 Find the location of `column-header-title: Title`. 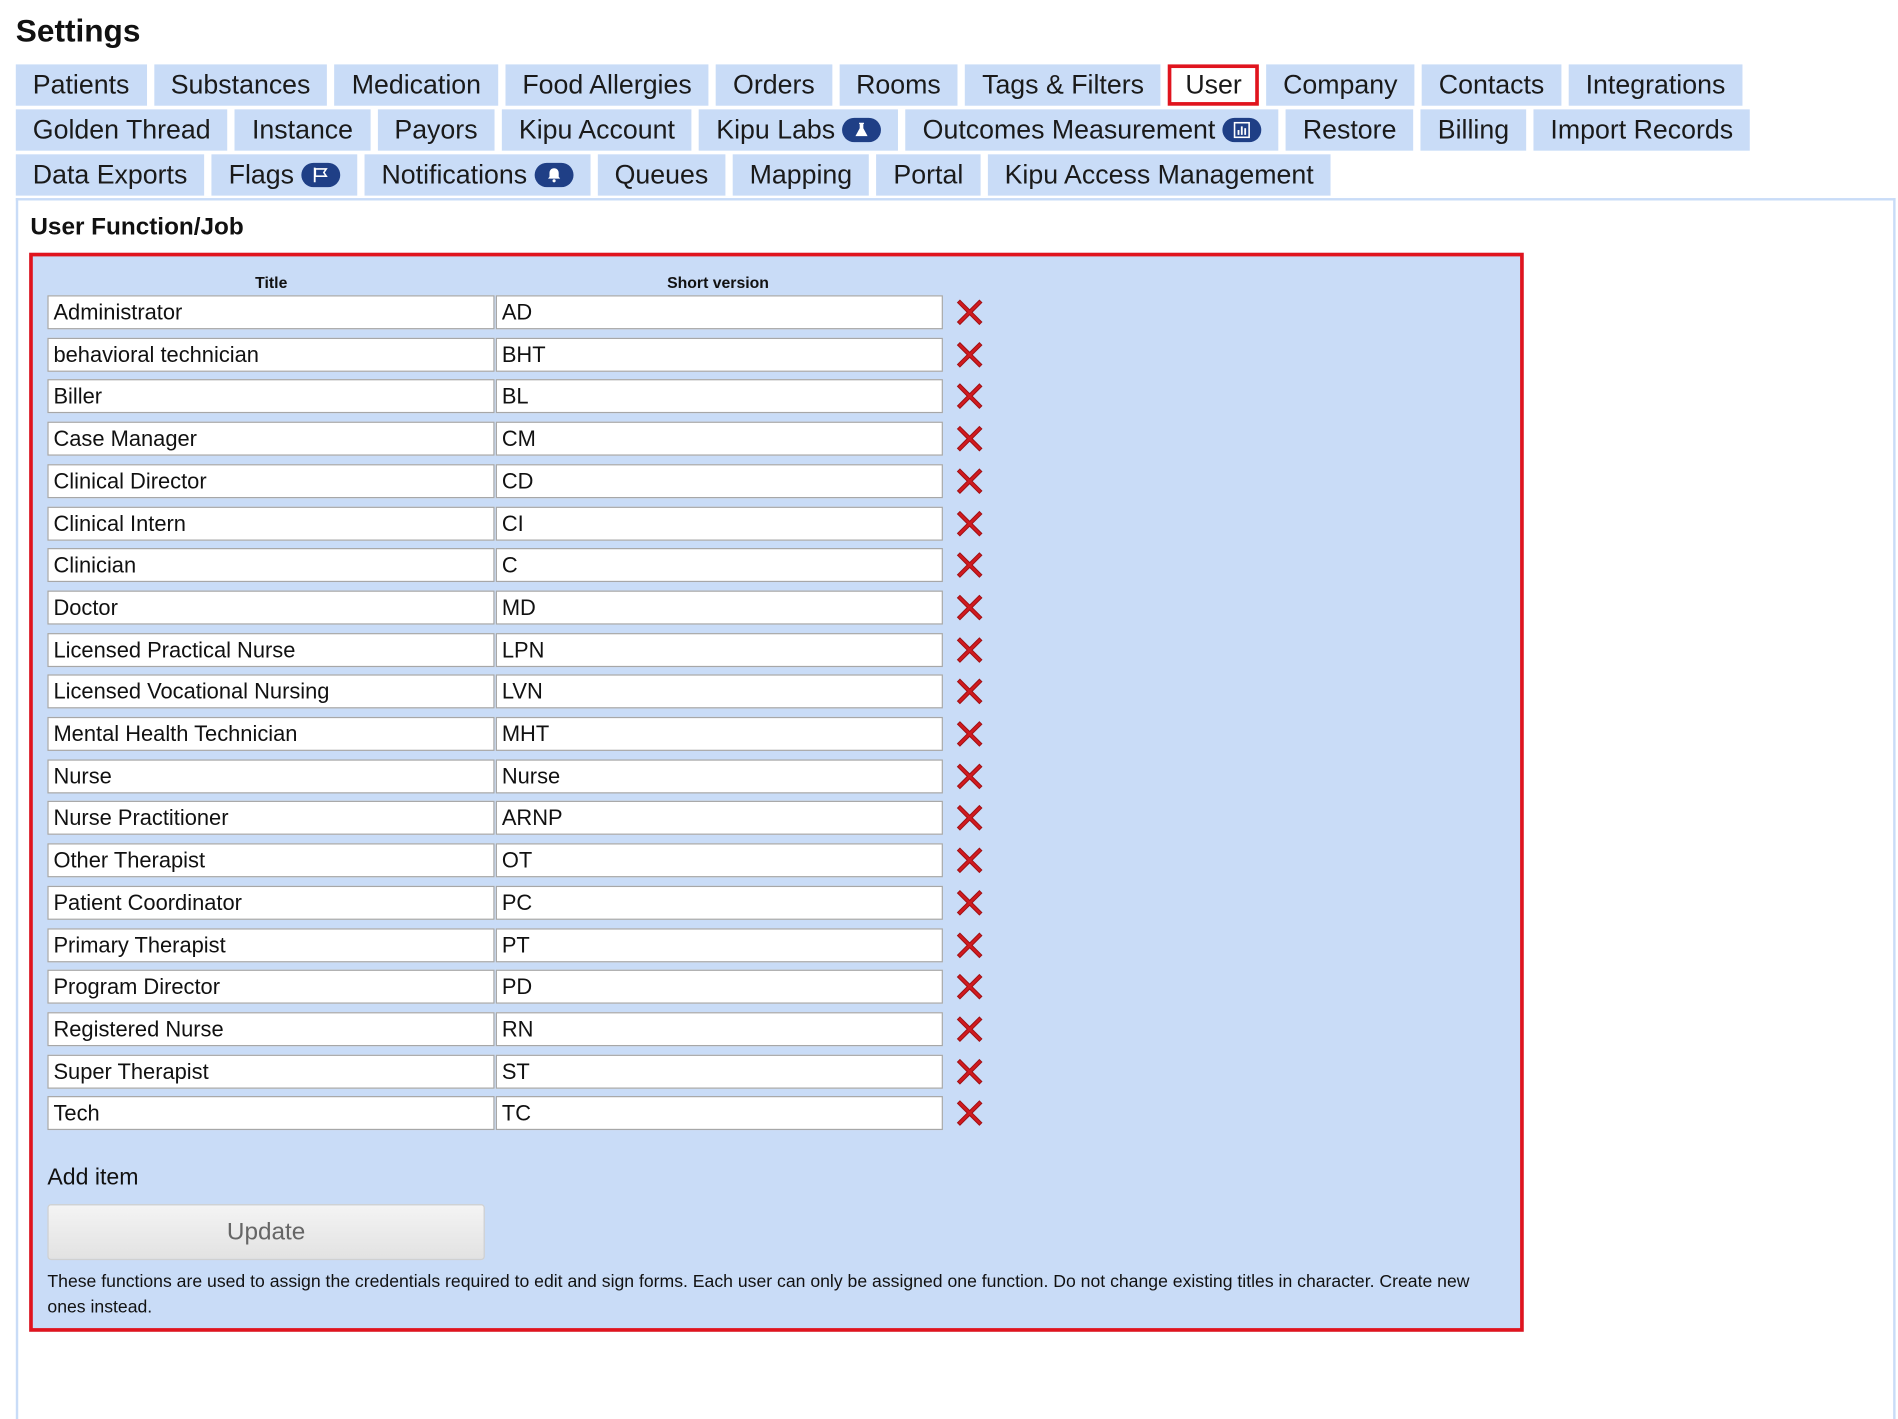

column-header-title: Title is located at coordinates (271, 282).